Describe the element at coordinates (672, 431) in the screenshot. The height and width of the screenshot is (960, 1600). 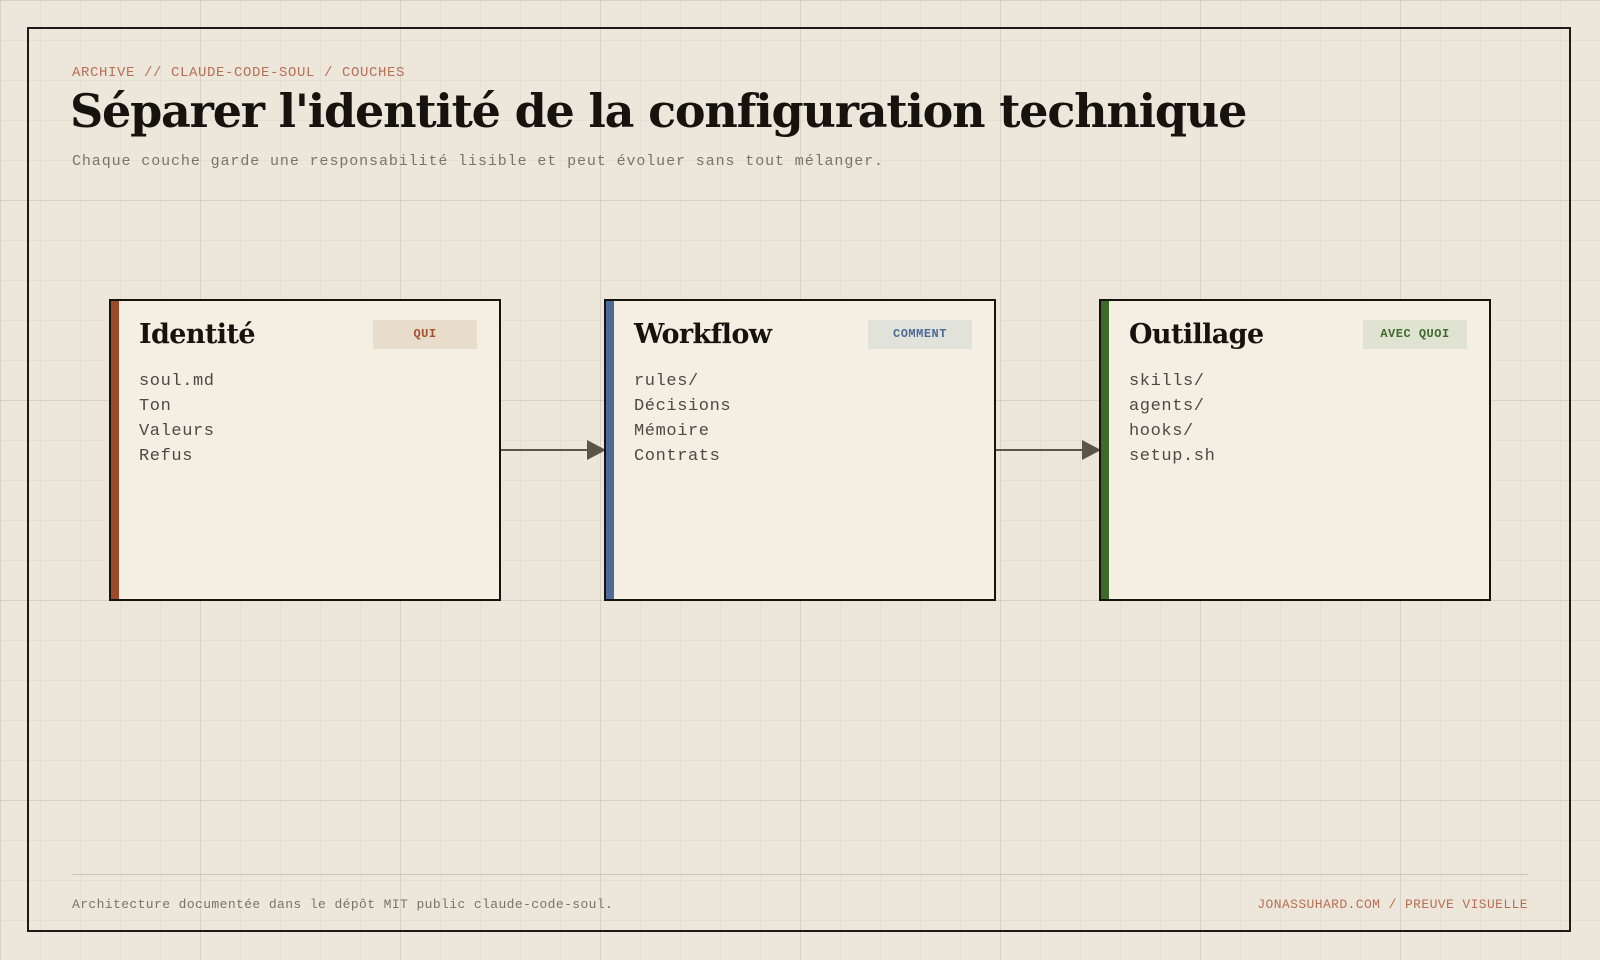
I see `card-item: Mémoire` at that location.